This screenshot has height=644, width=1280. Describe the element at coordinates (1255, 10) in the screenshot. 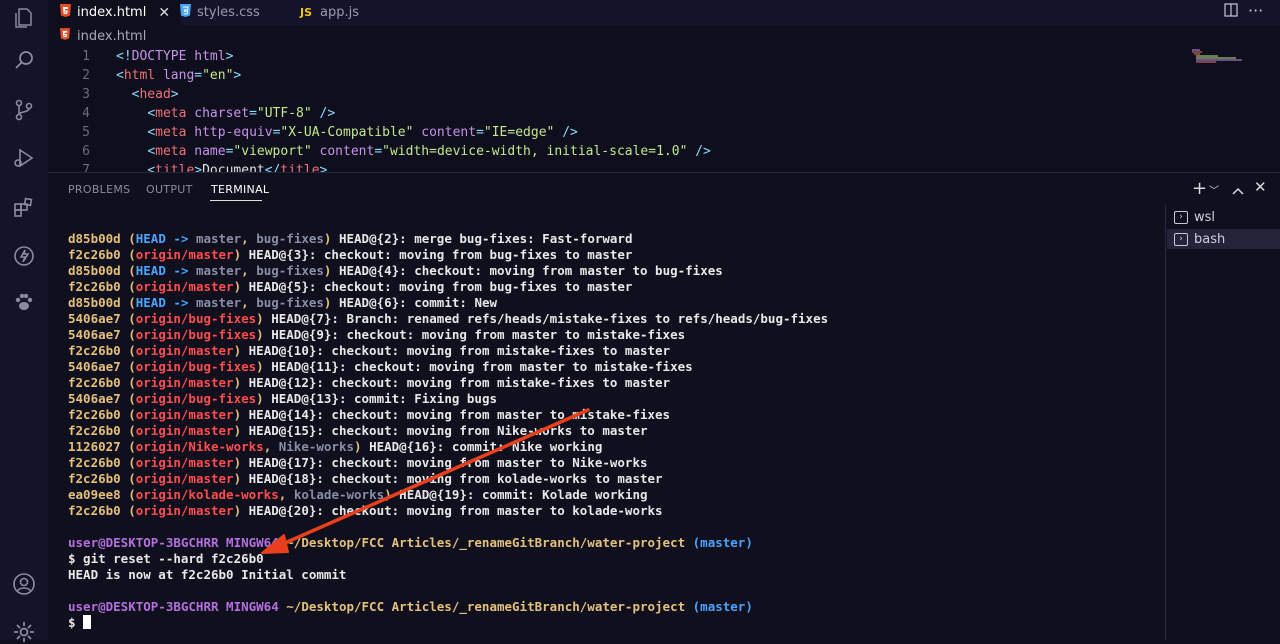

I see `more-actions-icon: ···` at that location.